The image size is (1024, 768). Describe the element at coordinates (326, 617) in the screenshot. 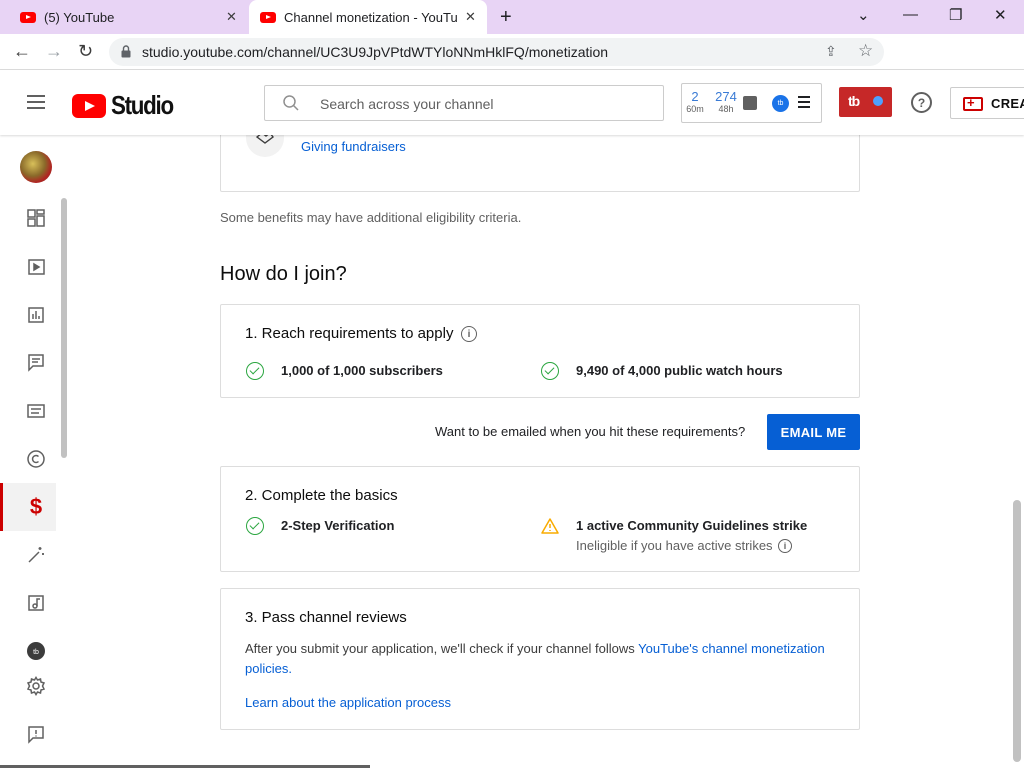

I see `step3-title: 3. Pass channel reviews` at that location.